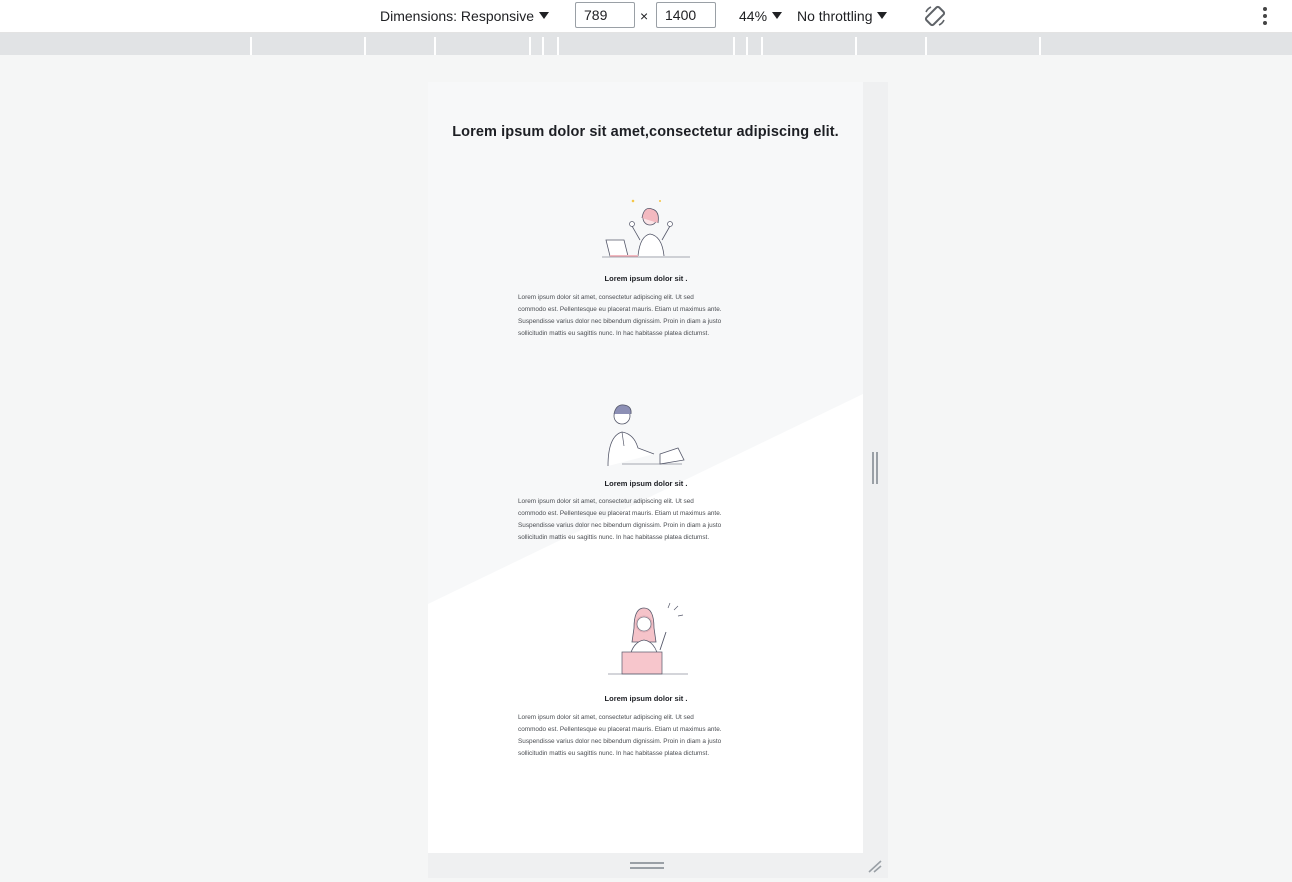  I want to click on resize-handle-bottom, so click(647, 866).